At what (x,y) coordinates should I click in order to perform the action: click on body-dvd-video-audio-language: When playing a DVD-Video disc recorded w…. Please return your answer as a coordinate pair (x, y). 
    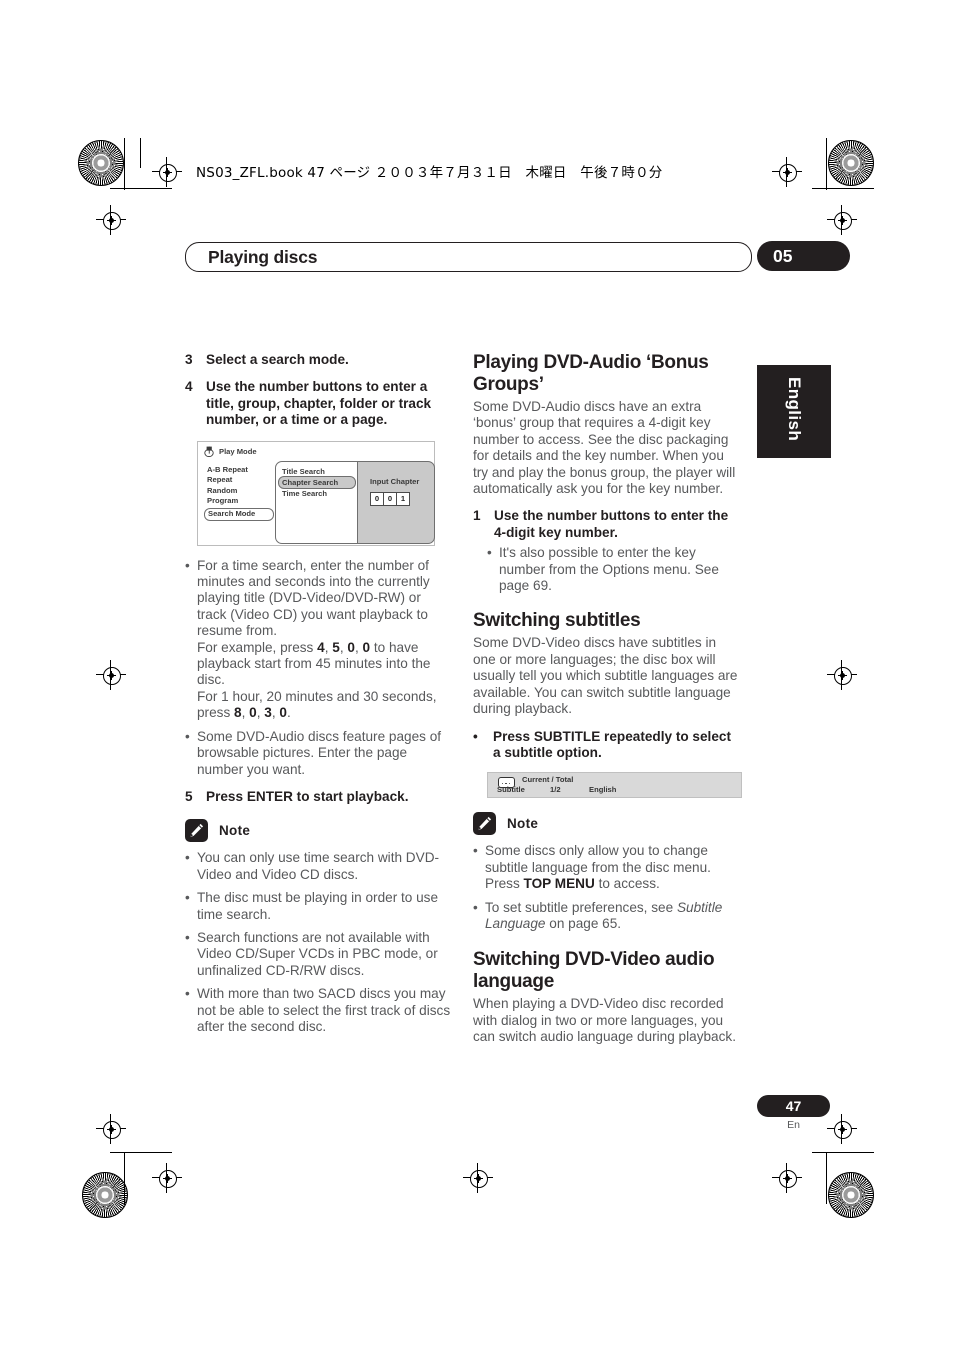
    Looking at the image, I should click on (604, 1020).